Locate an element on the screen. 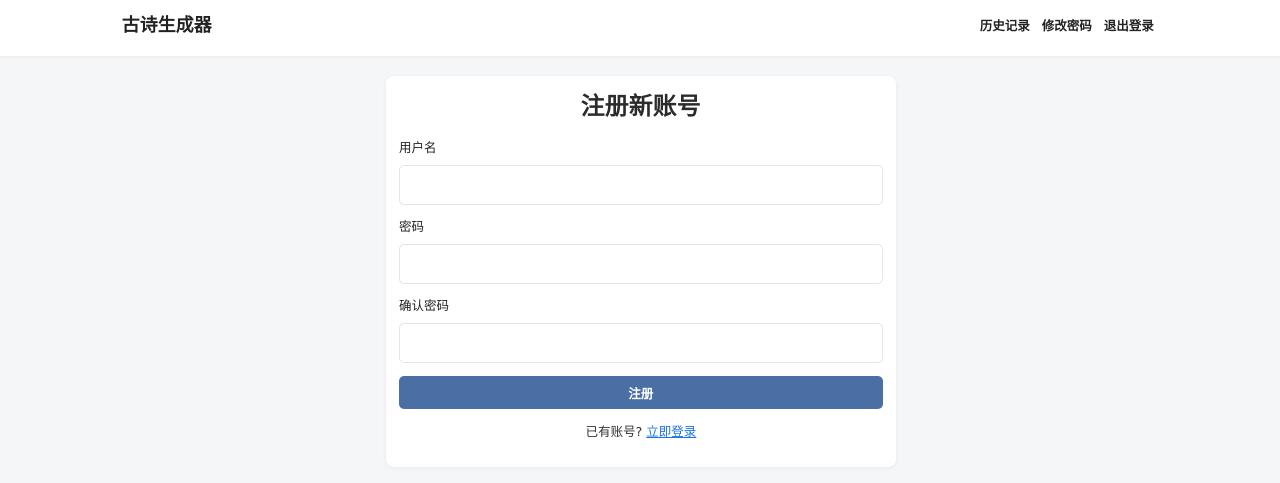 This screenshot has width=1280, height=483. top-navbar: 古诗生成器 历史记录 修改密码 退出登录 is located at coordinates (640, 28).